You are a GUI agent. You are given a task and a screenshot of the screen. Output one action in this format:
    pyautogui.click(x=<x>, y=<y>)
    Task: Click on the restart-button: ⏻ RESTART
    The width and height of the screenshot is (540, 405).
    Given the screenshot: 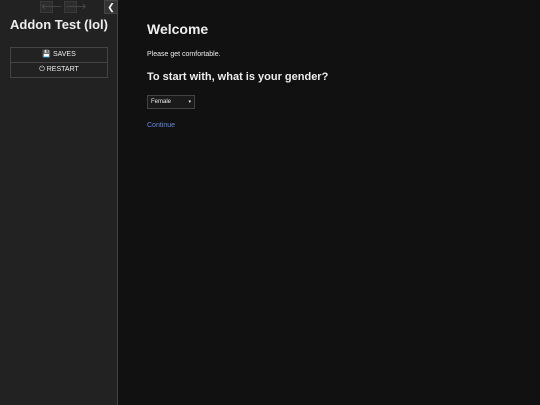 What is the action you would take?
    pyautogui.click(x=59, y=69)
    